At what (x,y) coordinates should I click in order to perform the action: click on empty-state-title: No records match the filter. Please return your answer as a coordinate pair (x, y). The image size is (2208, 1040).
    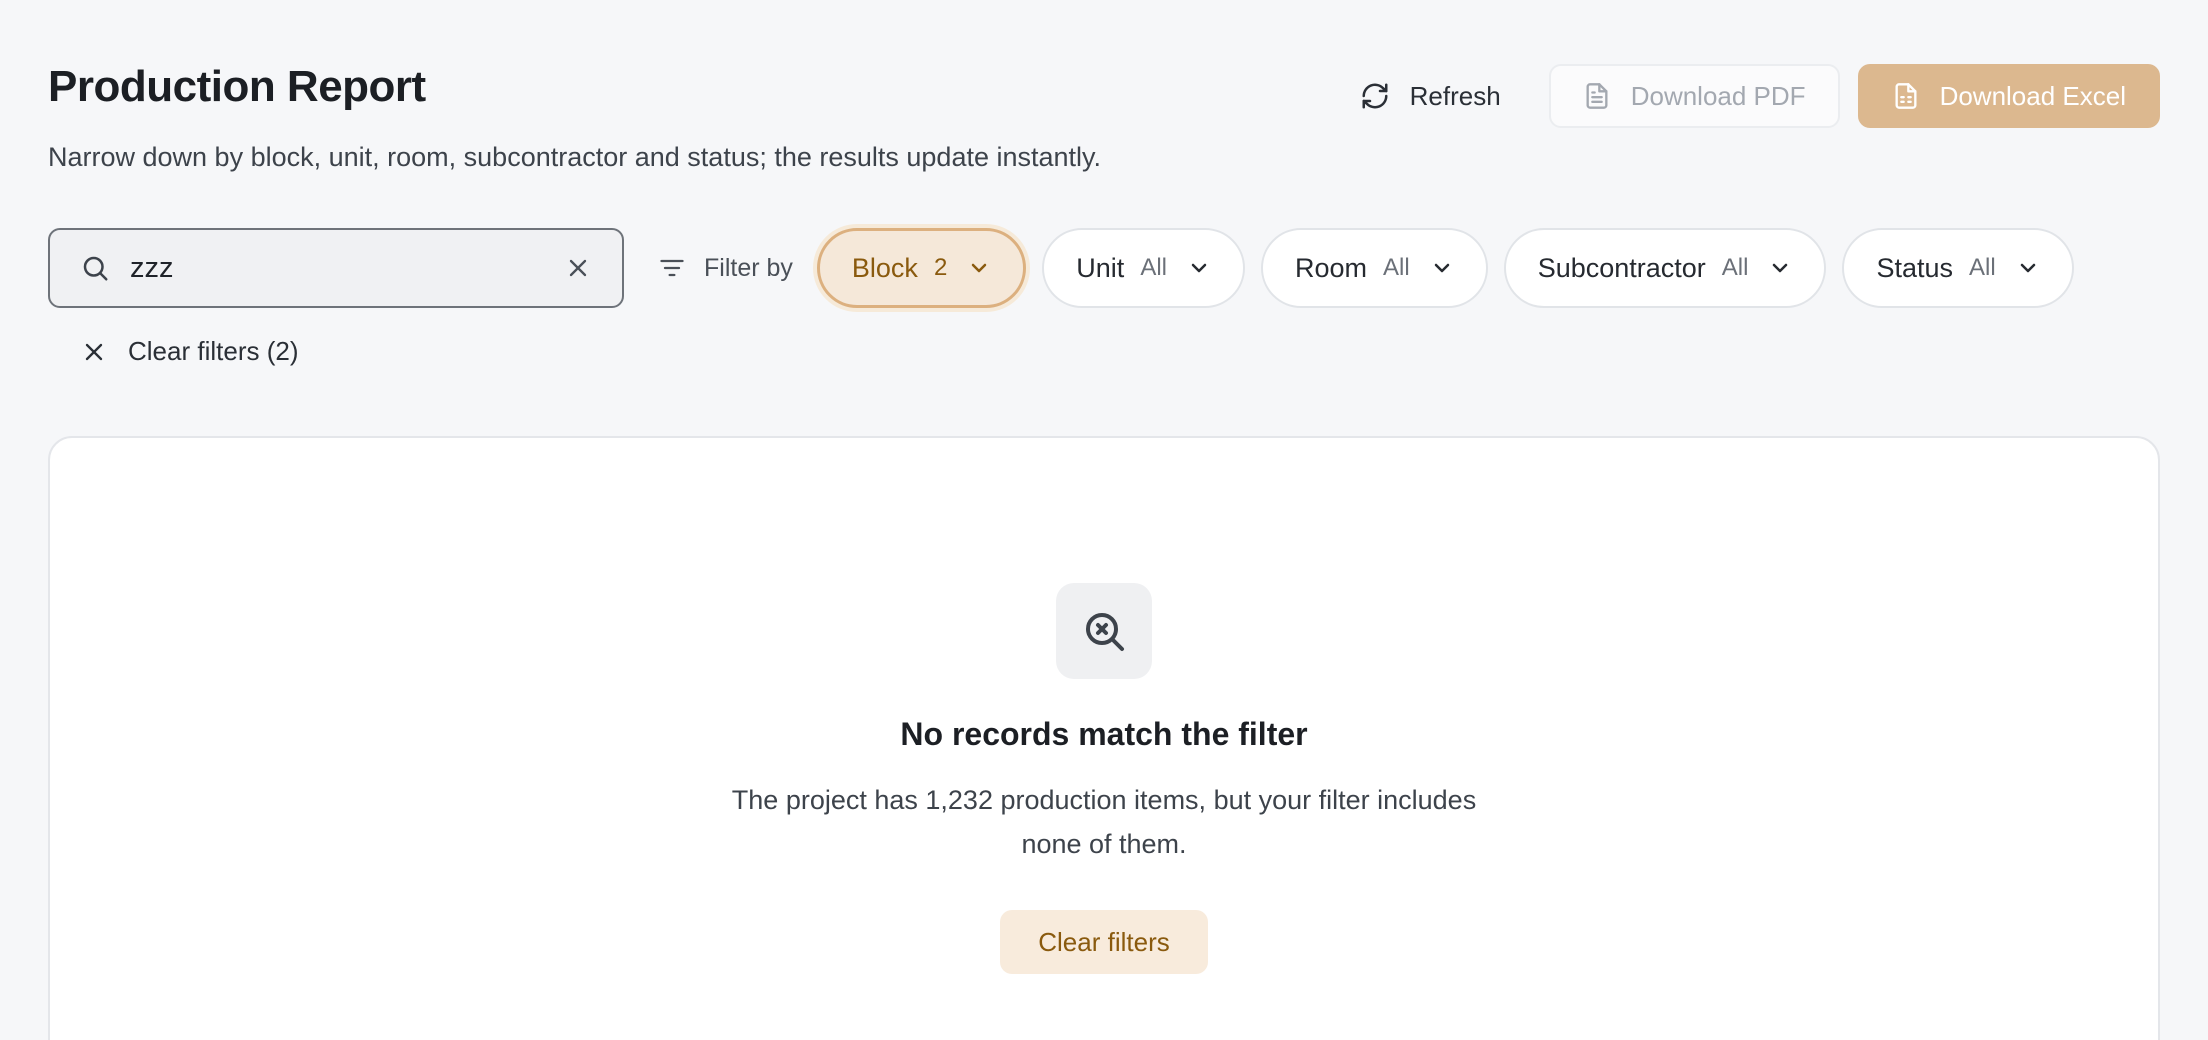
    Looking at the image, I should click on (1104, 734).